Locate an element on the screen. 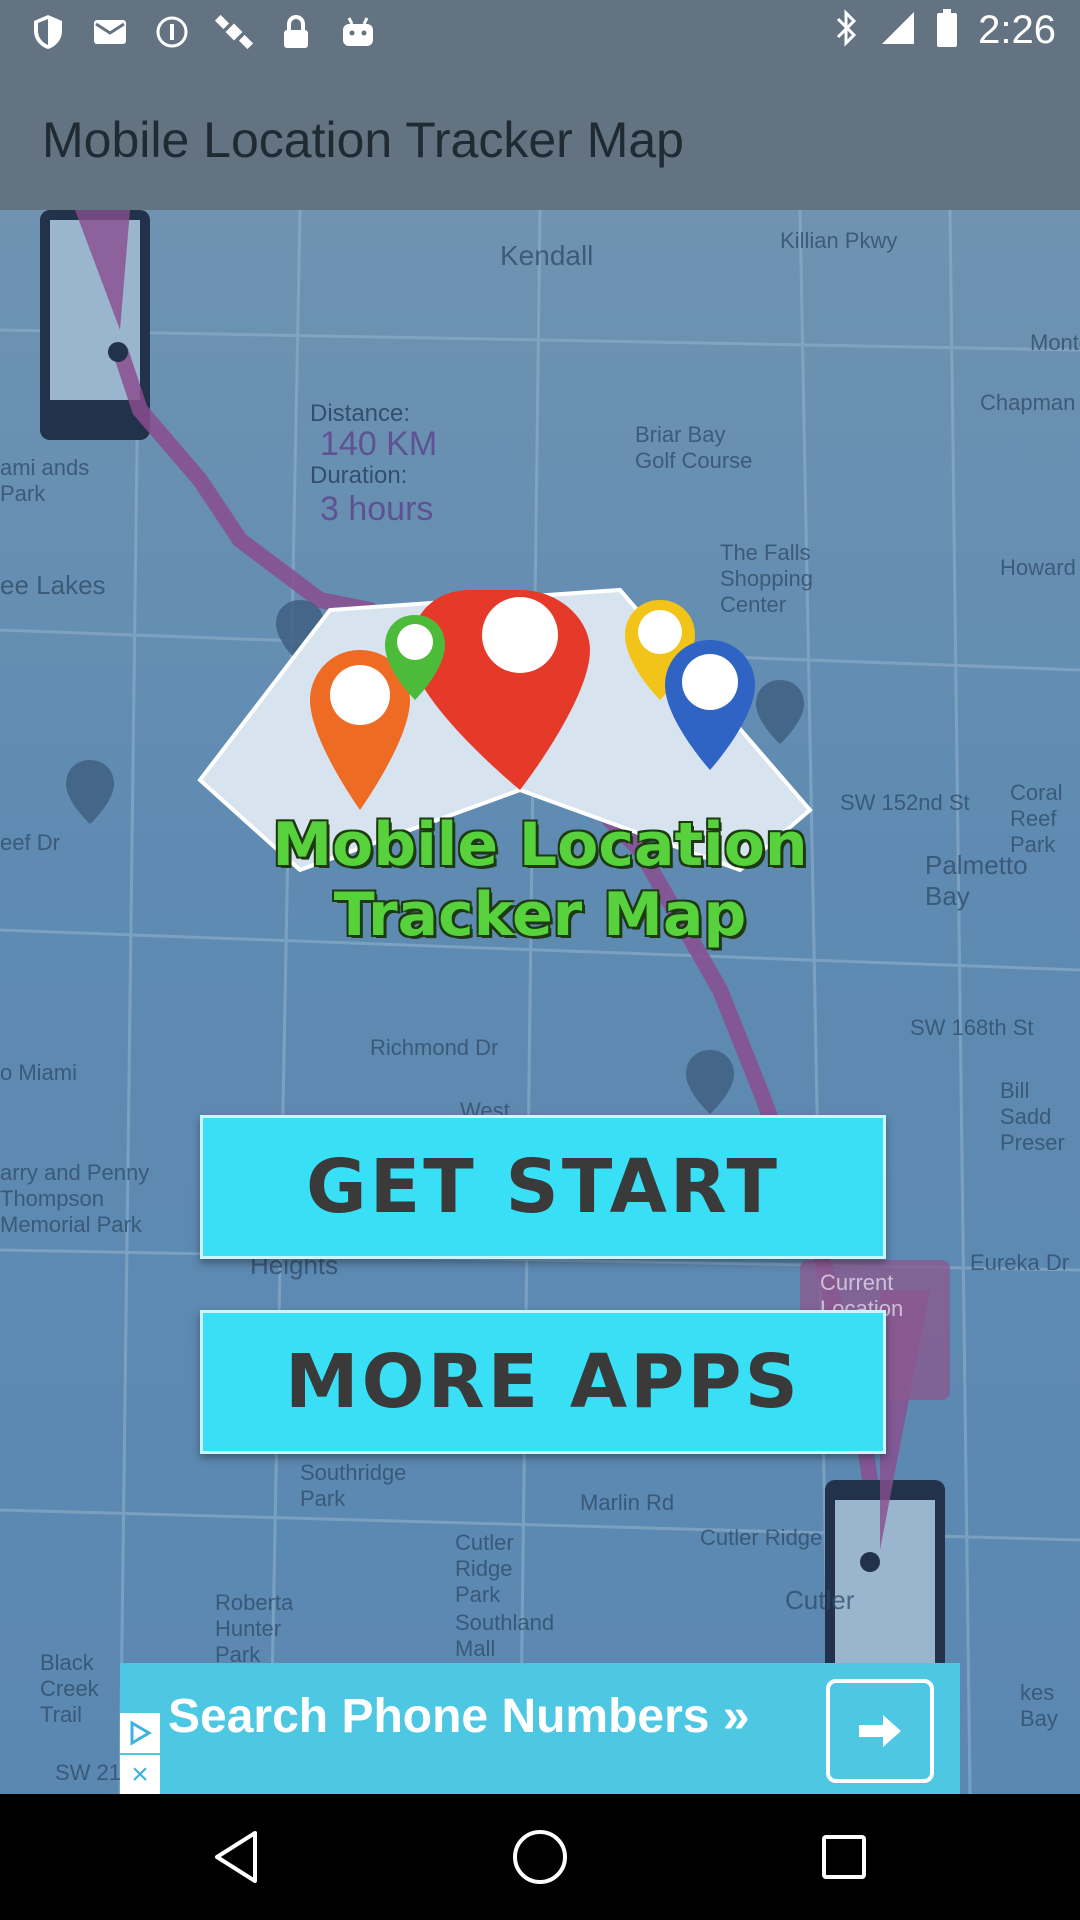 The width and height of the screenshot is (1080, 1920). ad-close-icon: × is located at coordinates (140, 1774).